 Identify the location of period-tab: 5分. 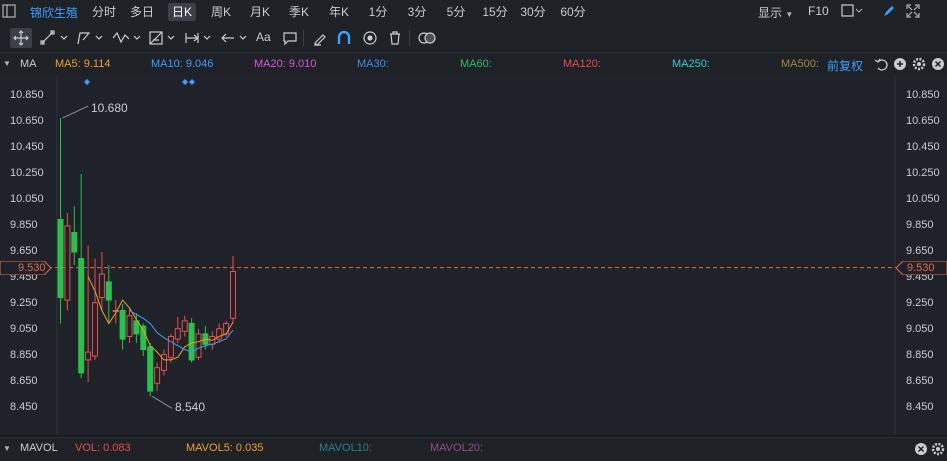
(456, 12).